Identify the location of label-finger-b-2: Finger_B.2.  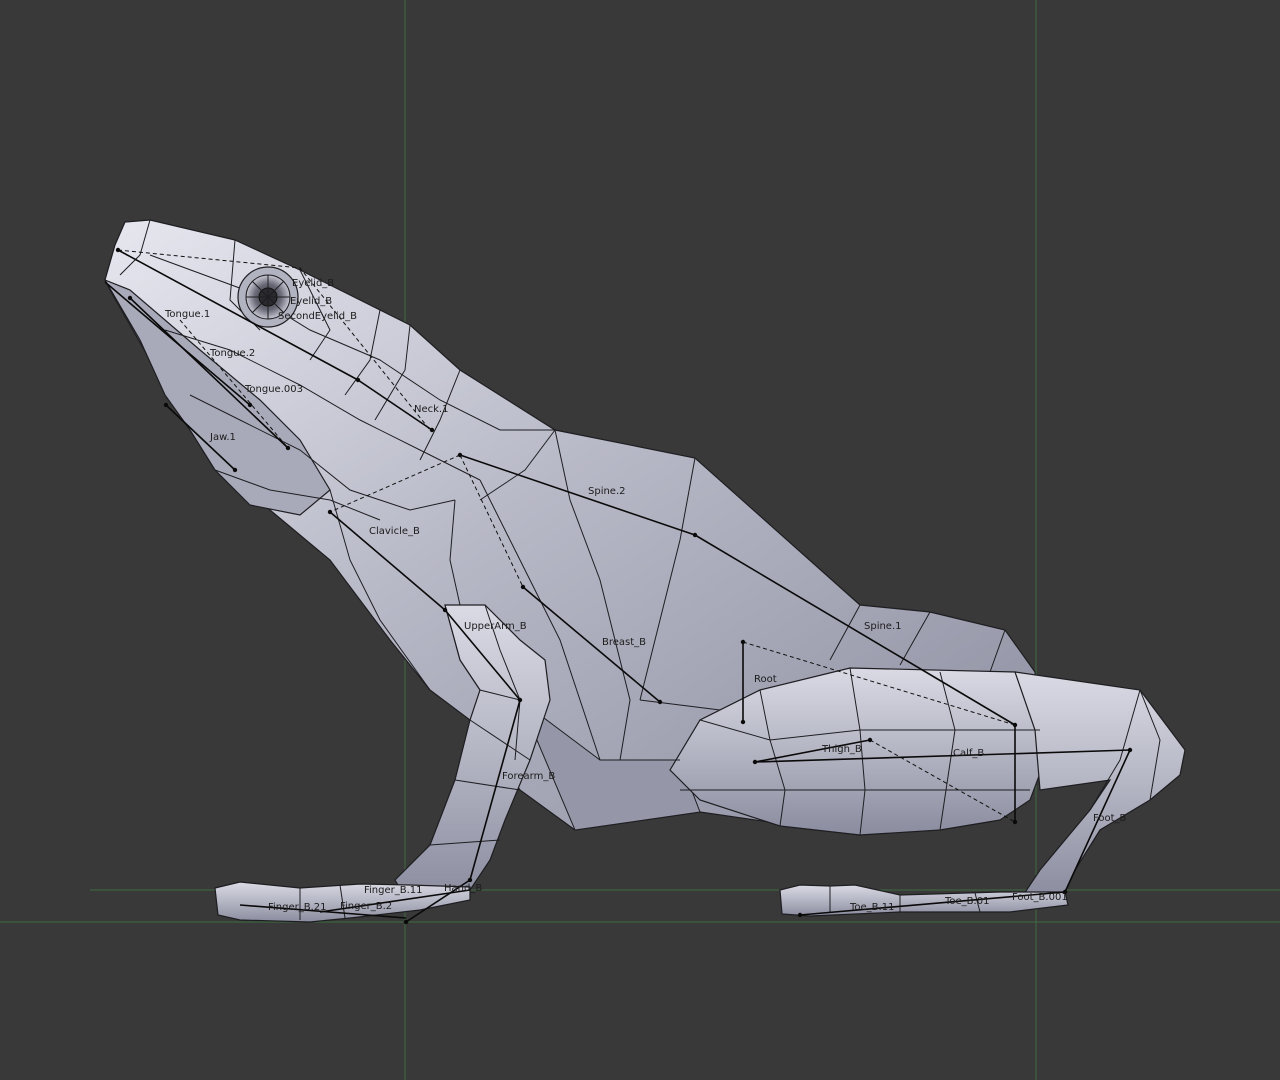
(366, 906).